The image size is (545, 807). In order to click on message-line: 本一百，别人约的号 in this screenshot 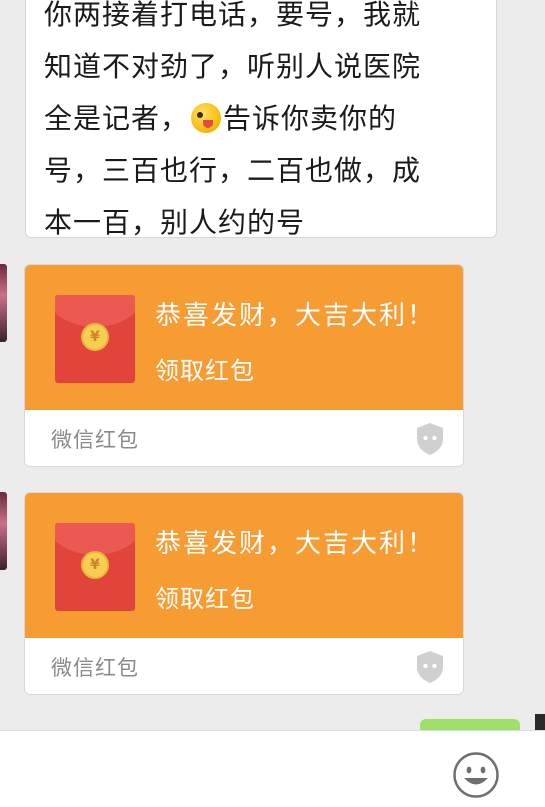, I will do `click(175, 222)`.